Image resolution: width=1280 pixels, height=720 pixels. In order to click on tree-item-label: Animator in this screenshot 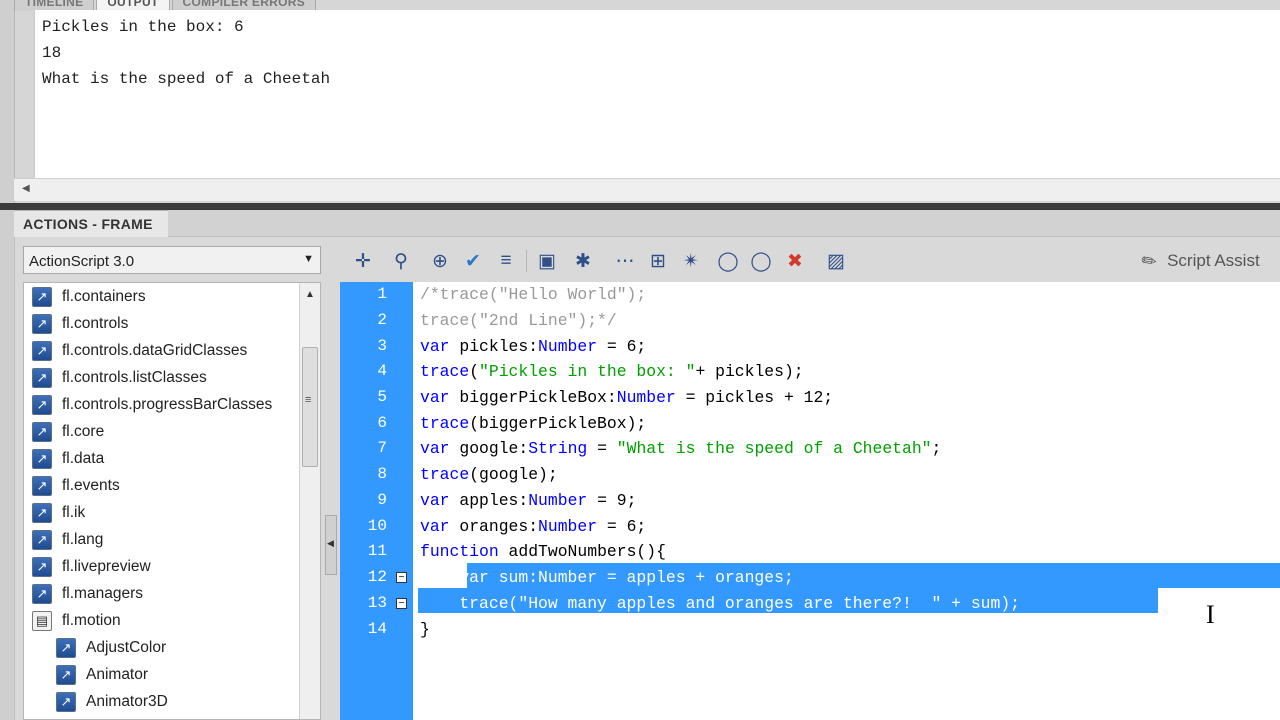, I will do `click(117, 674)`.